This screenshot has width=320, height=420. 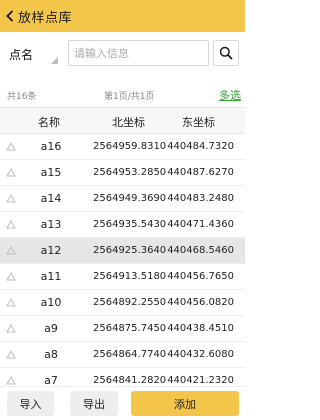 I want to click on row-east: 440471.4360, so click(x=200, y=224).